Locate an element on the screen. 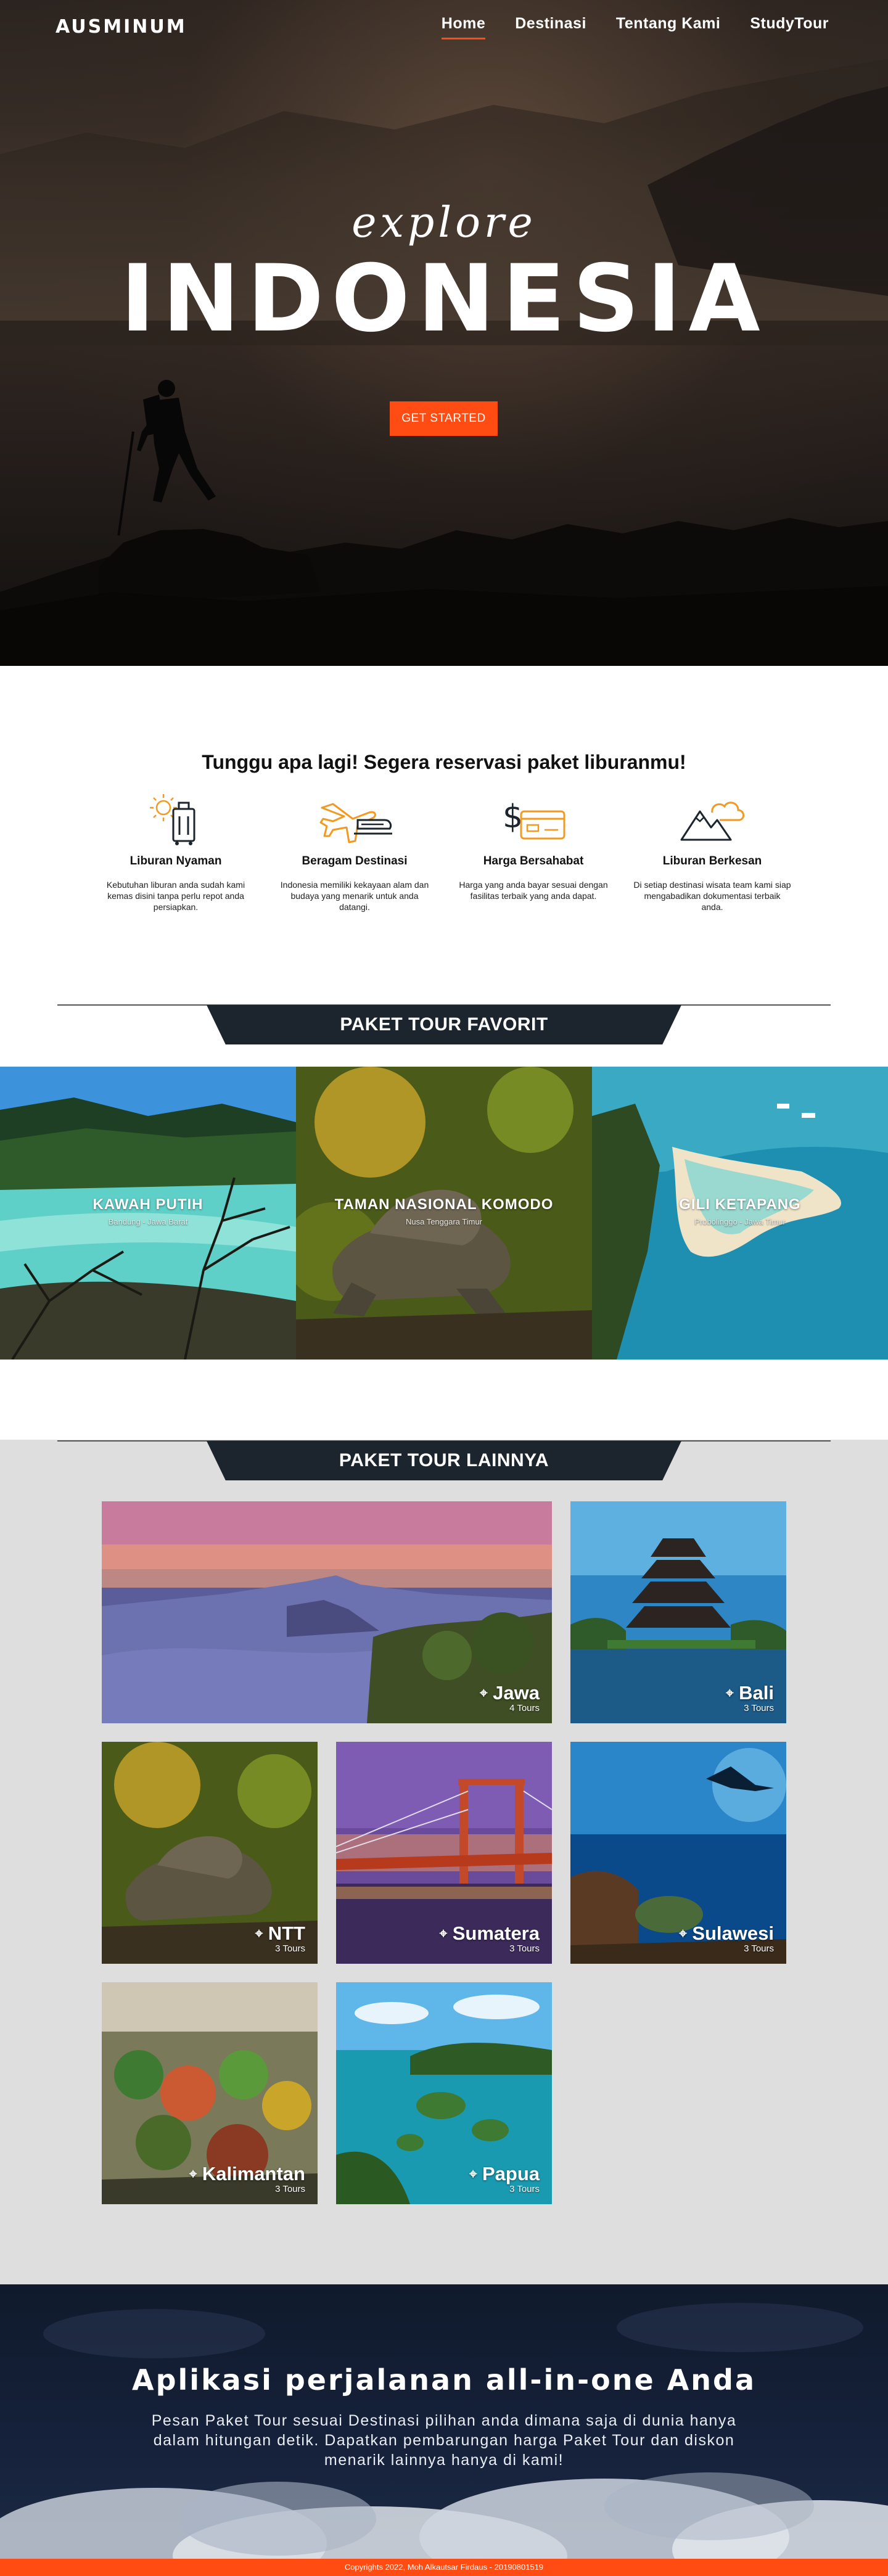  tile-name: ⌖ Sulawesi is located at coordinates (726, 1934).